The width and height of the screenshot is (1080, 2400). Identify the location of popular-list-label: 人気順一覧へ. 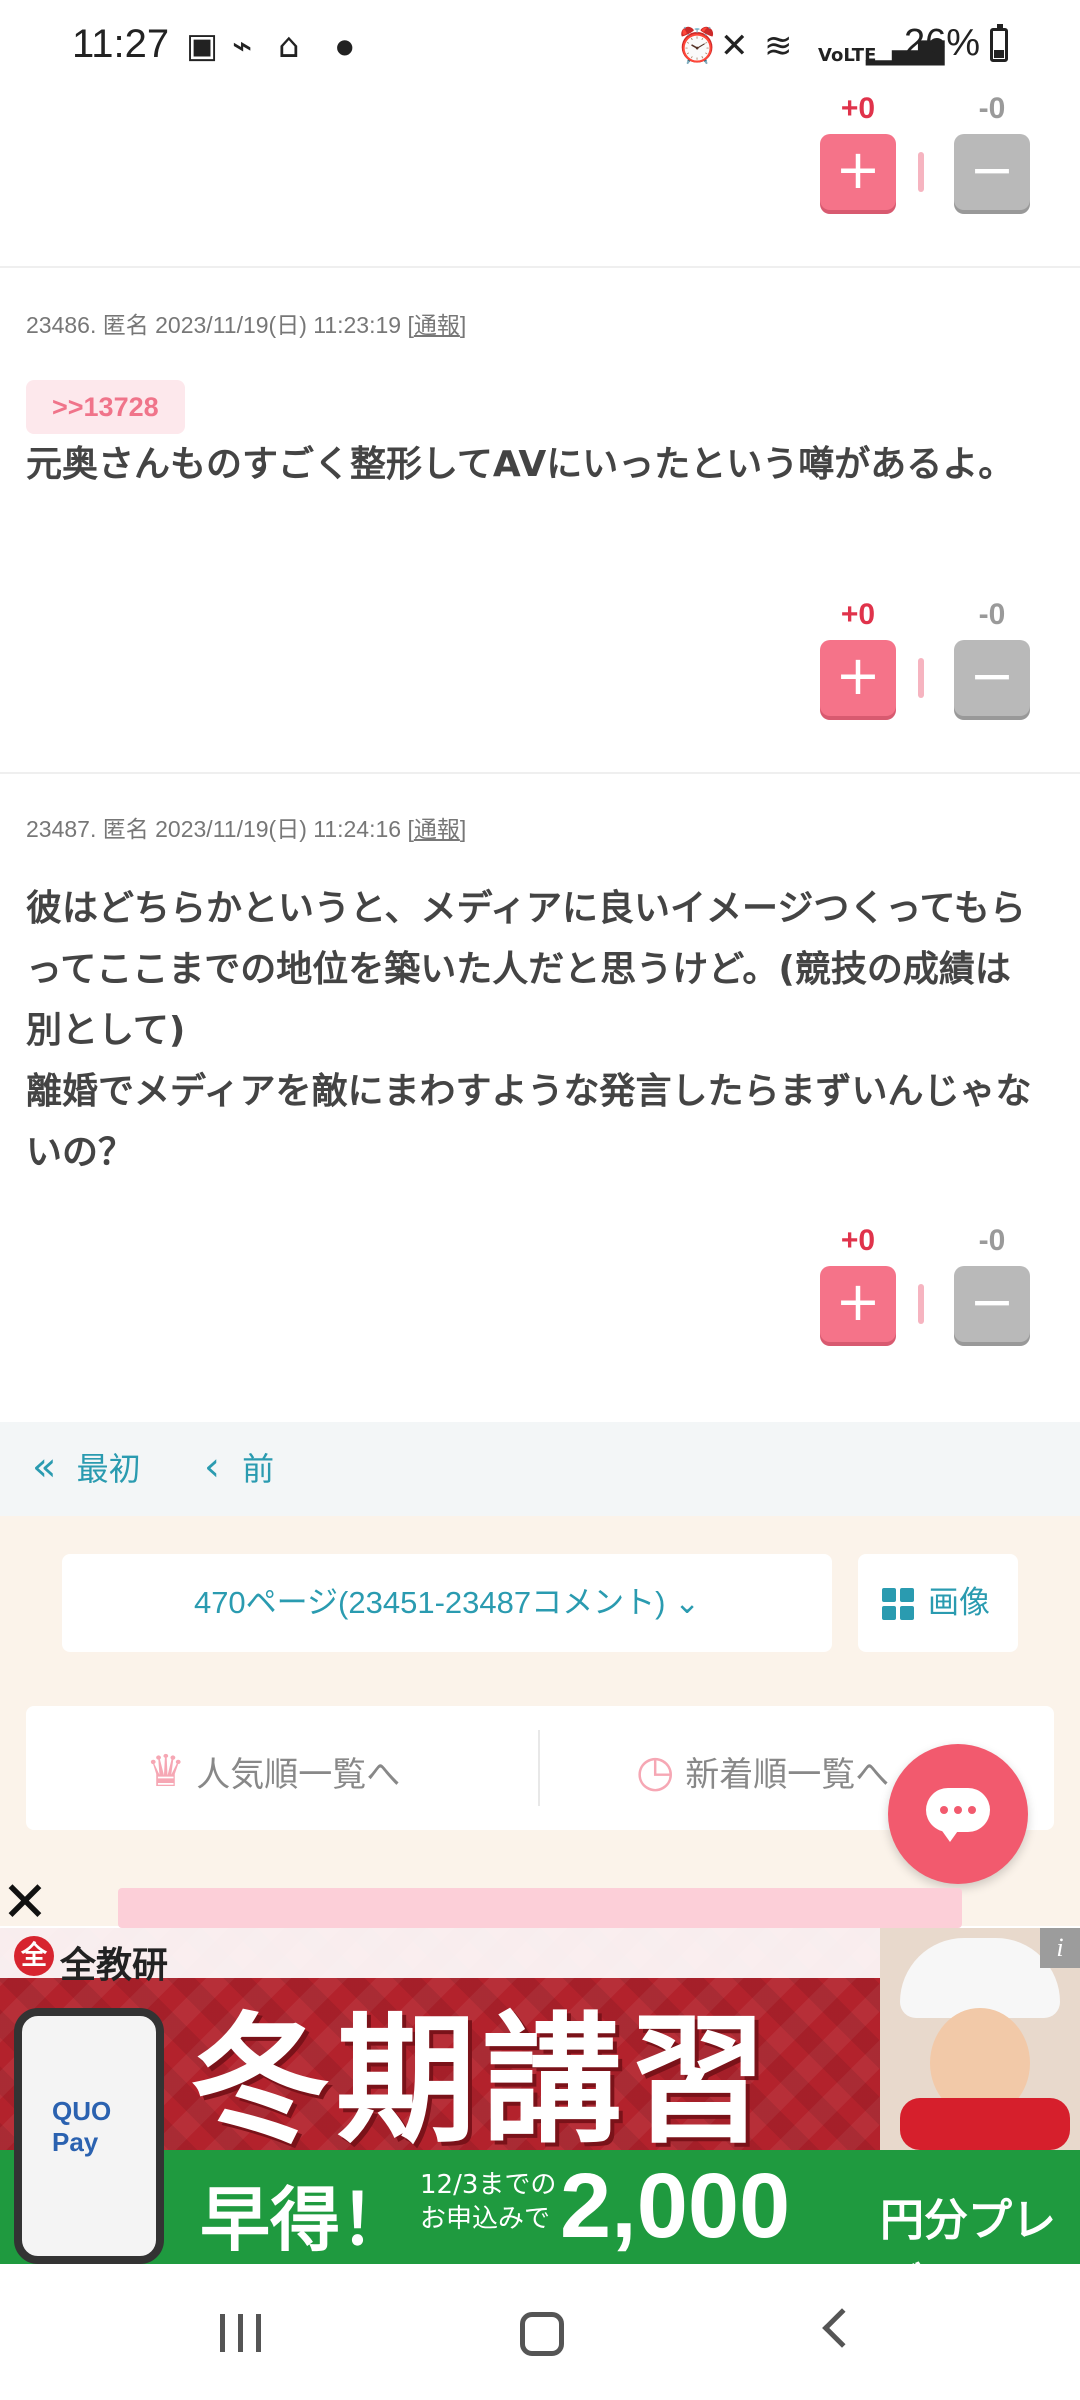
(298, 1775).